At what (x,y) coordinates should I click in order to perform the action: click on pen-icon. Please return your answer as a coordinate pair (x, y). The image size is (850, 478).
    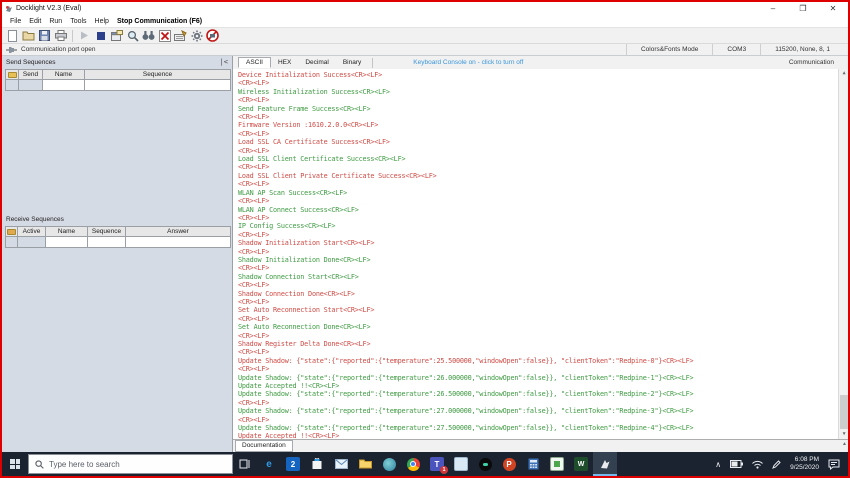
    Looking at the image, I should click on (776, 464).